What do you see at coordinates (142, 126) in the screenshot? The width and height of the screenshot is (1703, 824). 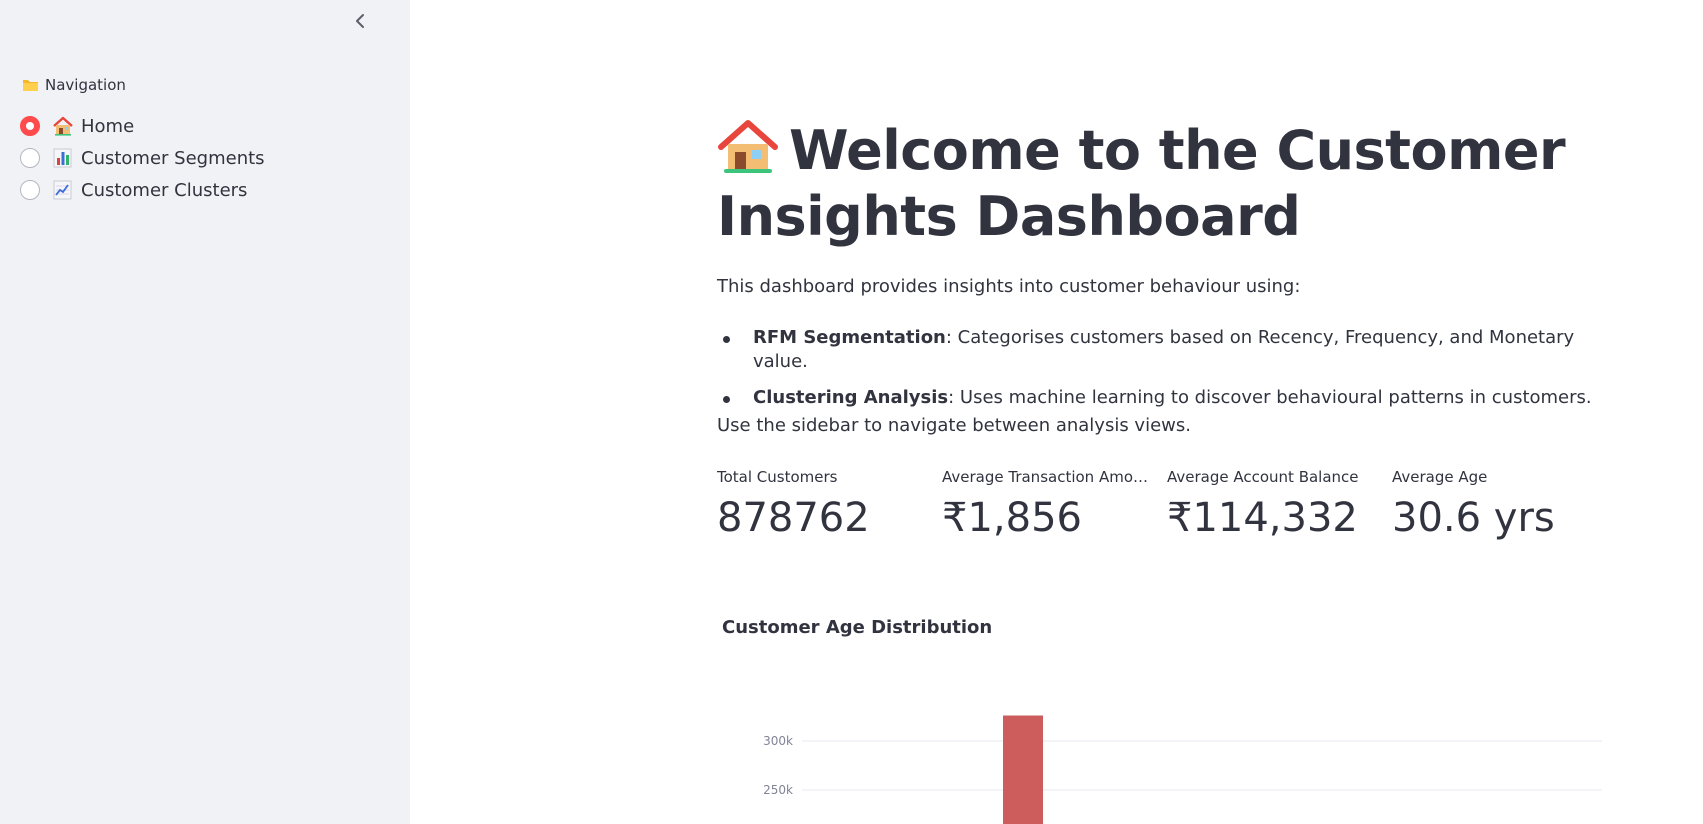 I see `nav-item-home: Home` at bounding box center [142, 126].